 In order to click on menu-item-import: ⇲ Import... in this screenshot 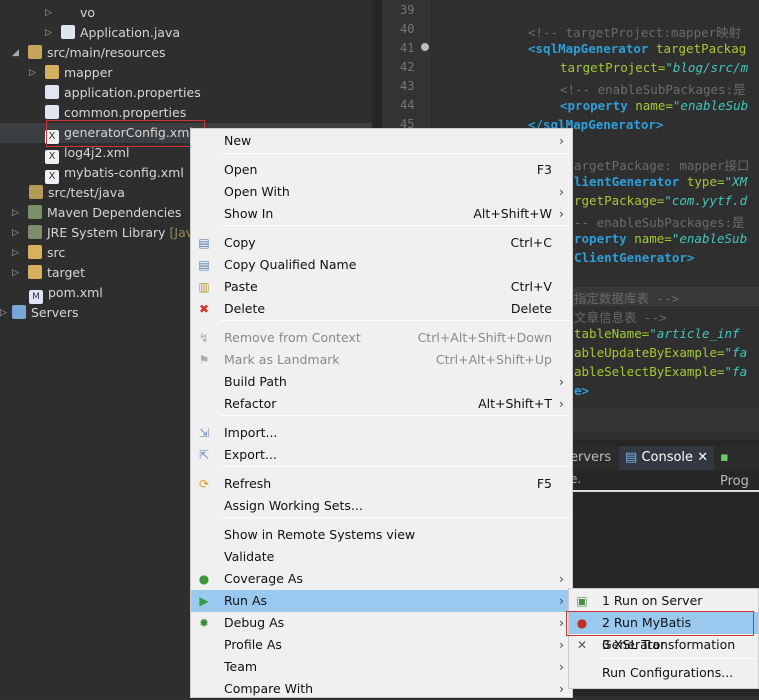, I will do `click(381, 433)`.